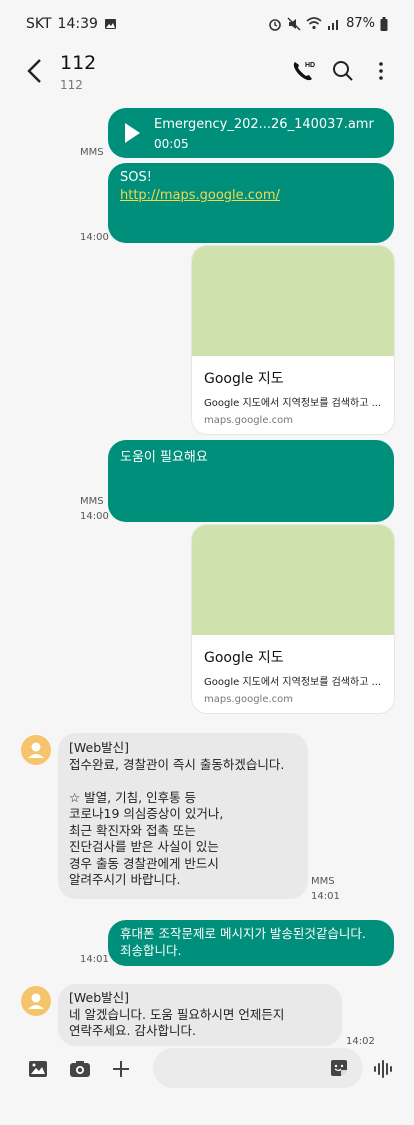 Image resolution: width=414 pixels, height=1125 pixels. I want to click on carrier: SKT, so click(39, 24).